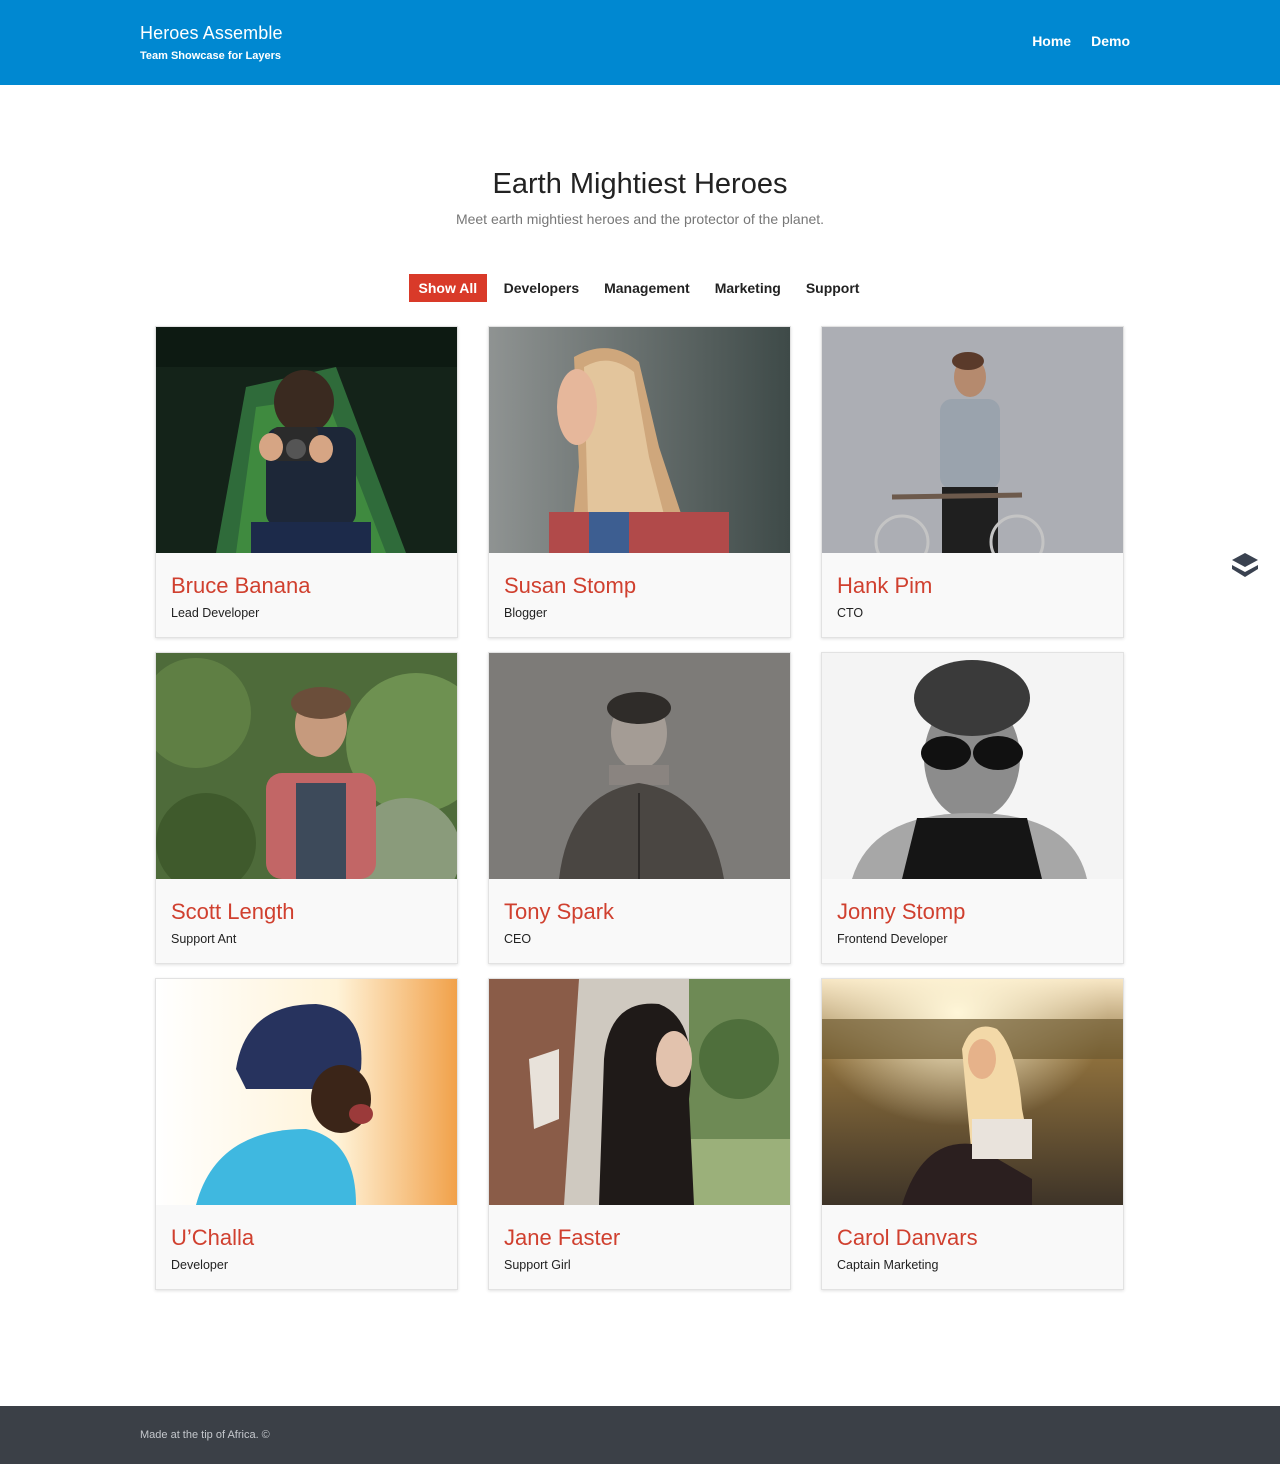  I want to click on filter-developers: Developers, so click(541, 288).